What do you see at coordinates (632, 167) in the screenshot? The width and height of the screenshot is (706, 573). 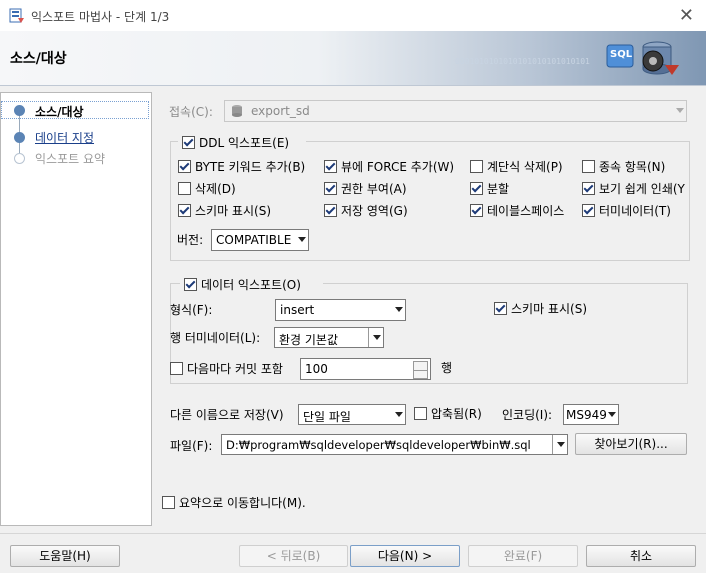 I see `dependents-label: 종속 항목(N)` at bounding box center [632, 167].